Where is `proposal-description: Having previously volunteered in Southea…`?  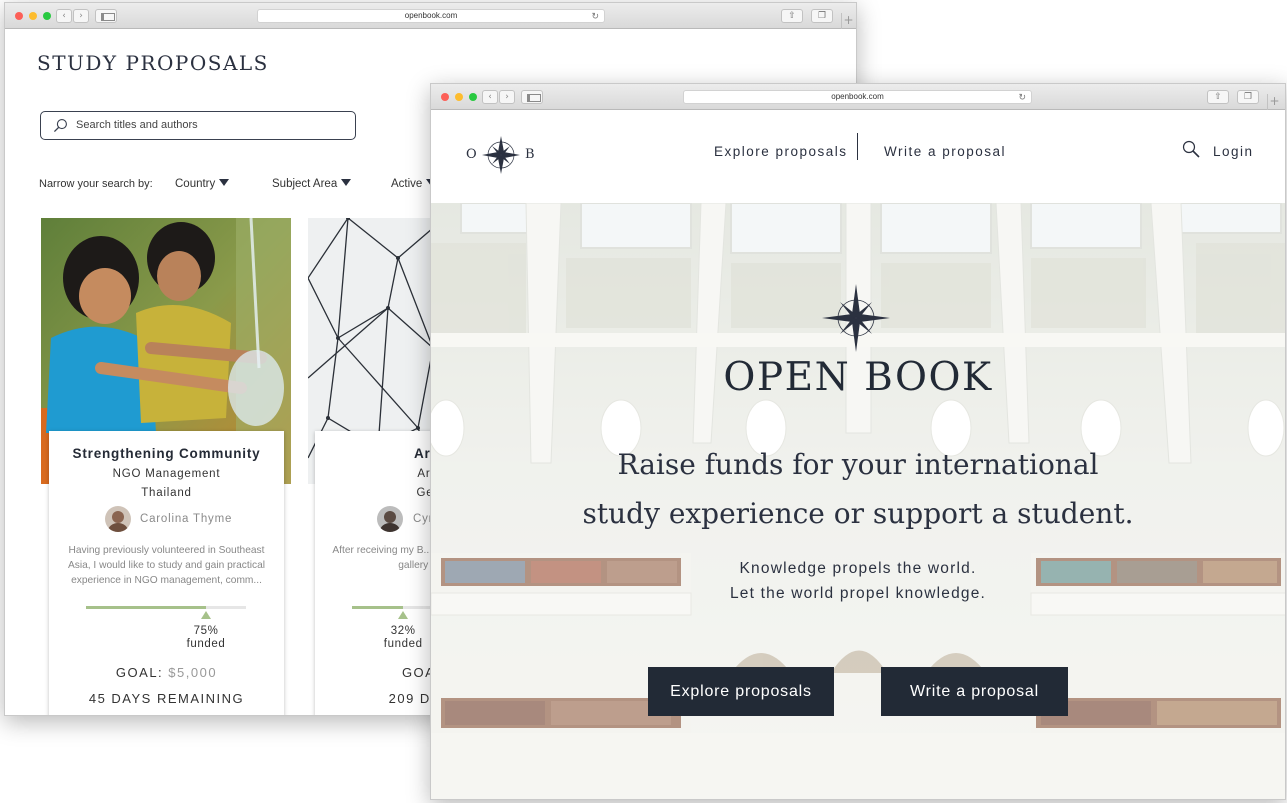
proposal-description: Having previously volunteered in Southea… is located at coordinates (166, 565).